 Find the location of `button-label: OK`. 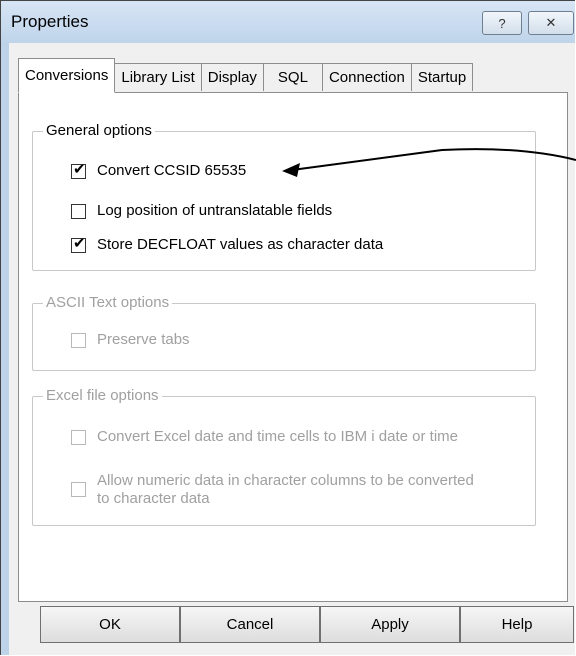

button-label: OK is located at coordinates (110, 624).